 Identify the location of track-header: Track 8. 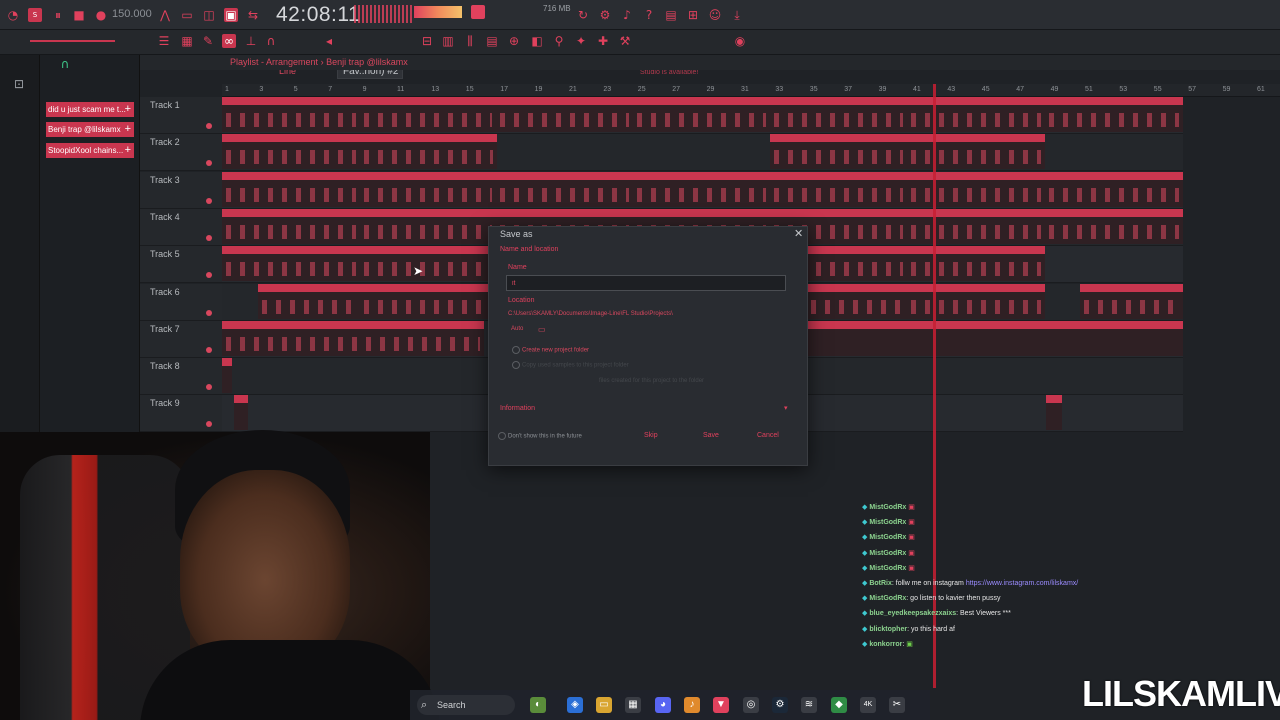
(181, 377).